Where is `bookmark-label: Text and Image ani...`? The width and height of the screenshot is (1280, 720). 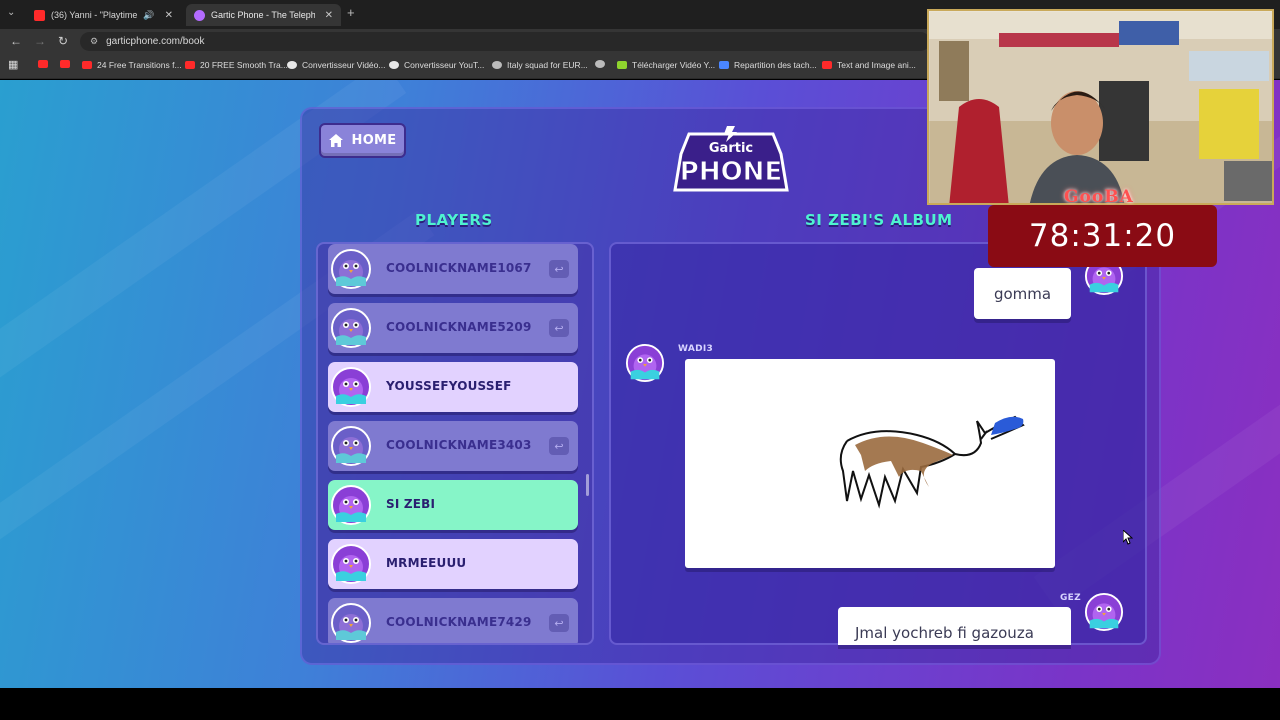 bookmark-label: Text and Image ani... is located at coordinates (876, 65).